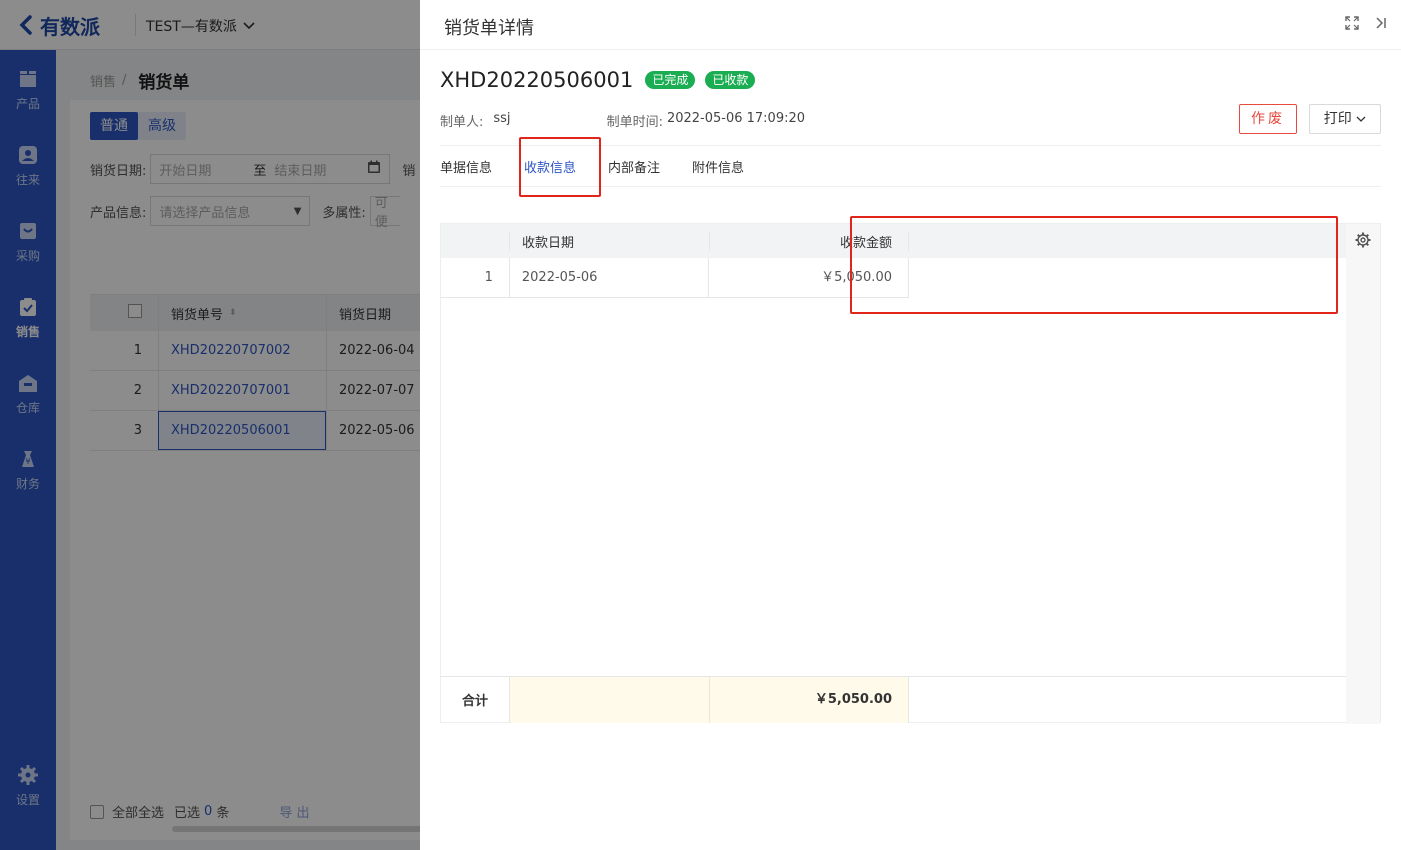  Describe the element at coordinates (462, 122) in the screenshot. I see `creator-label: 制单人:` at that location.